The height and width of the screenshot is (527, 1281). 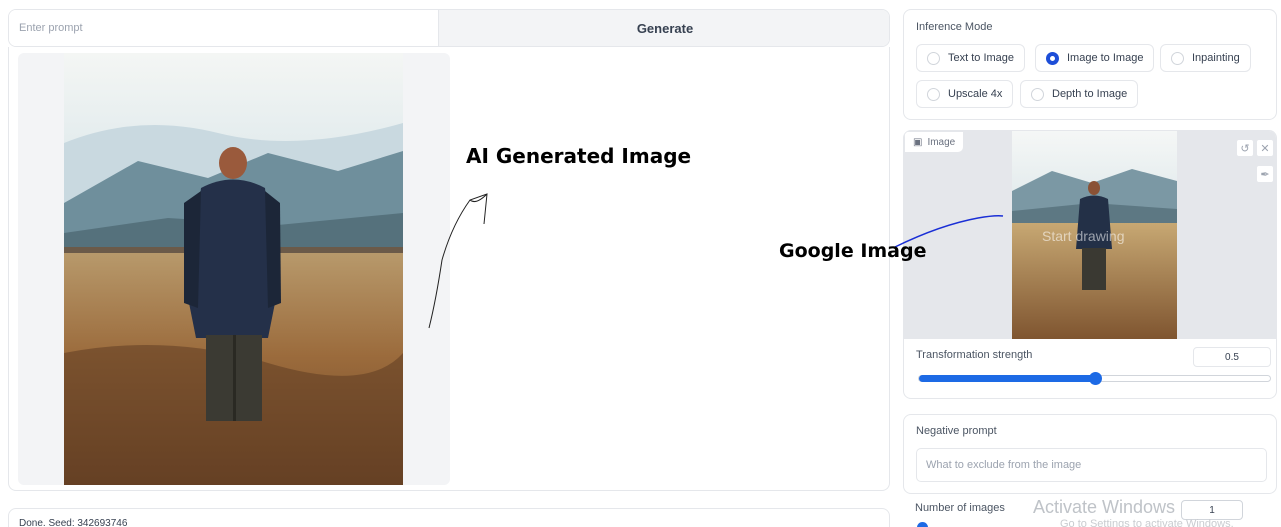 I want to click on image-icon: ▣, so click(x=918, y=142).